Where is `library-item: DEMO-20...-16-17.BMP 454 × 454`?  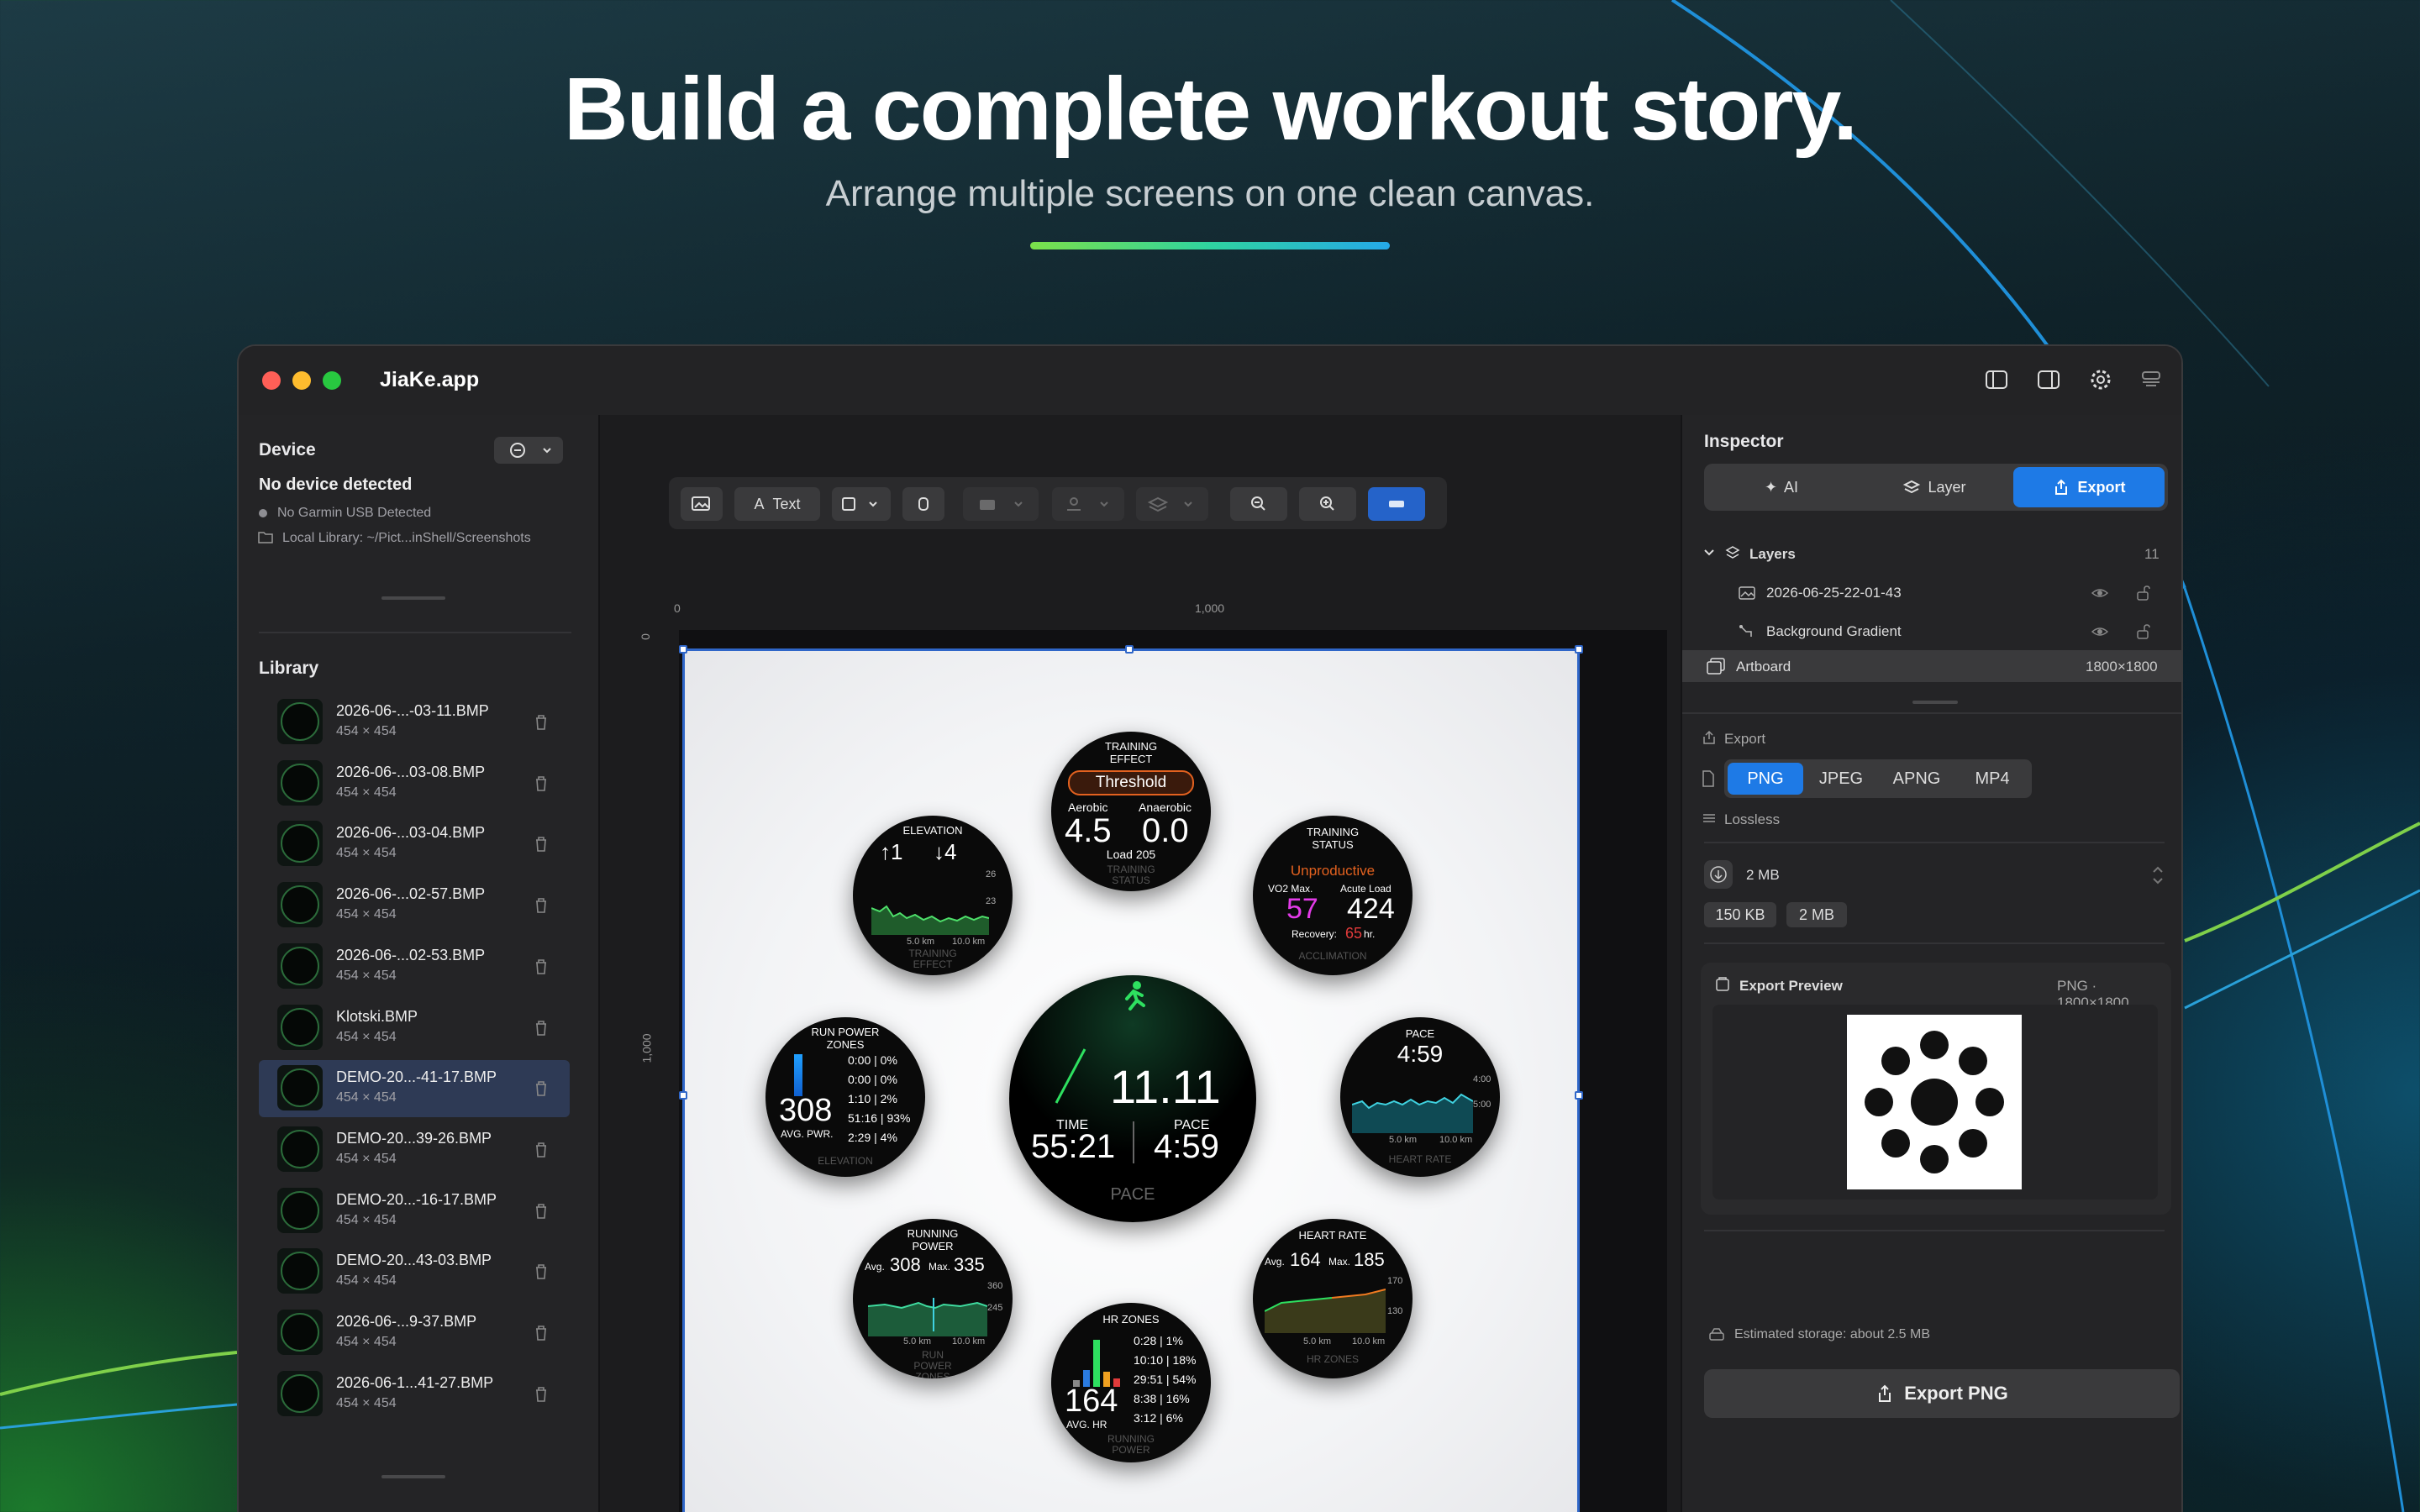
library-item: DEMO-20...-16-17.BMP 454 × 454 is located at coordinates (414, 1211).